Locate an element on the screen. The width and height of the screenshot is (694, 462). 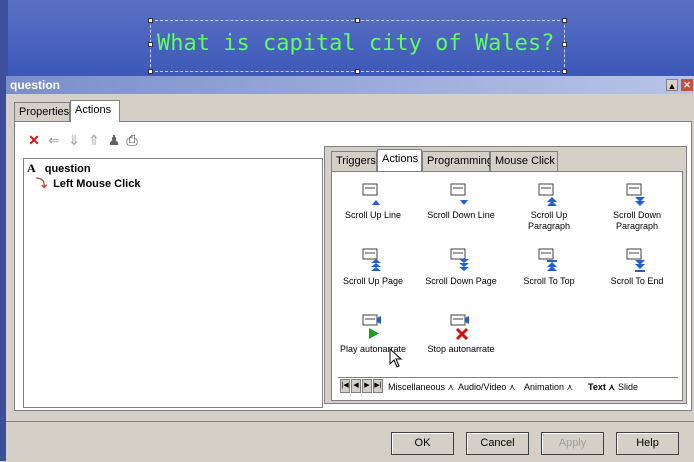
action-scroll-to-end: Scroll To End is located at coordinates (637, 267).